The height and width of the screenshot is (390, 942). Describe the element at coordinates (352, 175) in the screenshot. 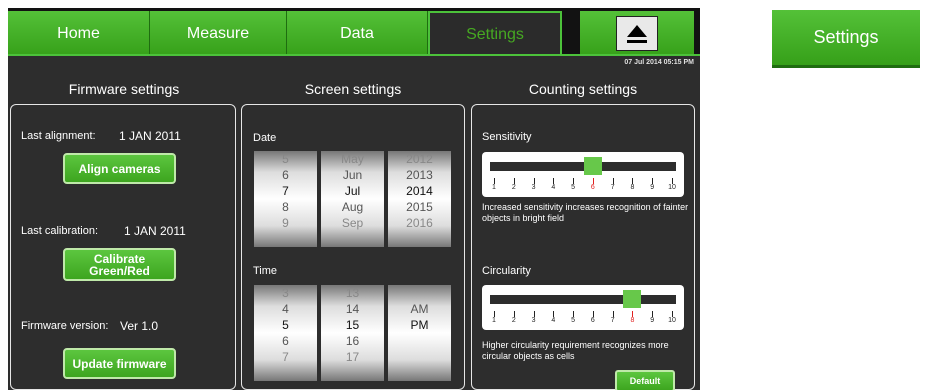

I see `wheel-option: Jun` at that location.